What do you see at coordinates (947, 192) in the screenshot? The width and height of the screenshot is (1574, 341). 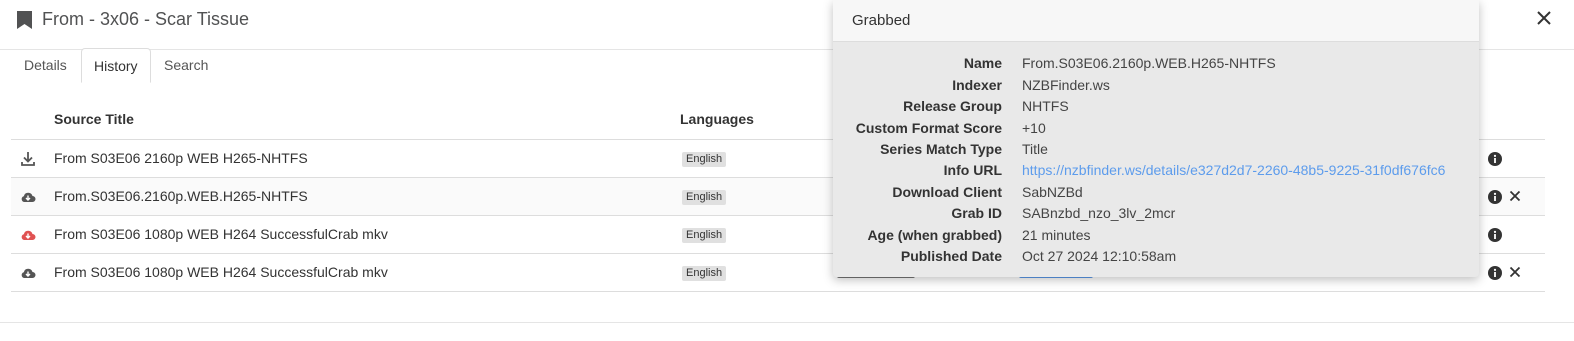 I see `detail-label: Download Client` at bounding box center [947, 192].